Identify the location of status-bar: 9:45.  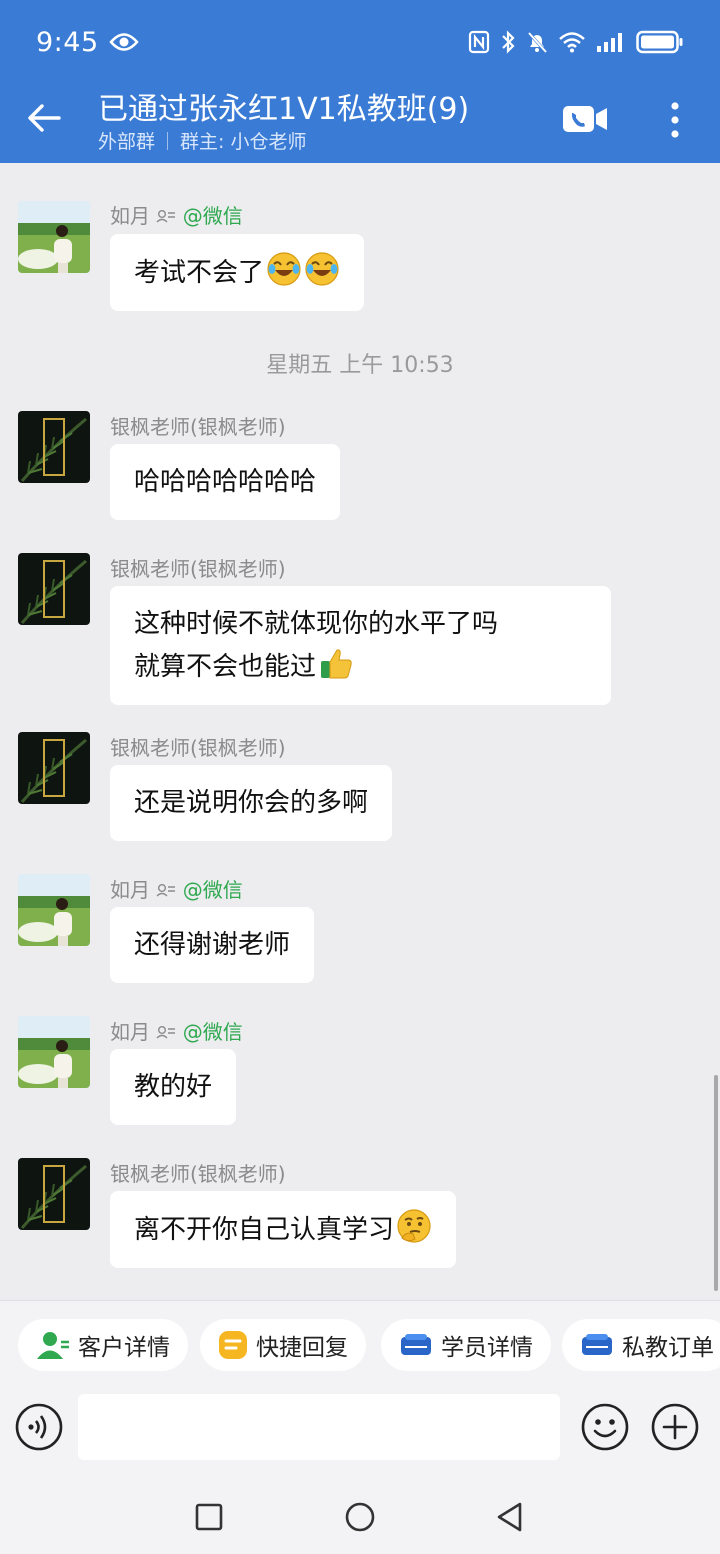
(360, 42).